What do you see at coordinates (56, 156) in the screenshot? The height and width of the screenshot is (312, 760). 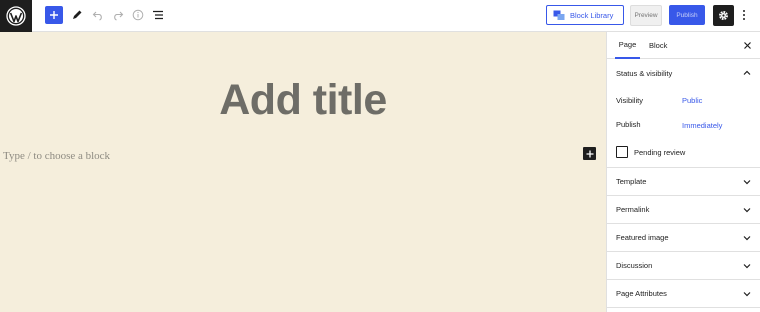 I see `block-placeholder: Type / to choose a block` at bounding box center [56, 156].